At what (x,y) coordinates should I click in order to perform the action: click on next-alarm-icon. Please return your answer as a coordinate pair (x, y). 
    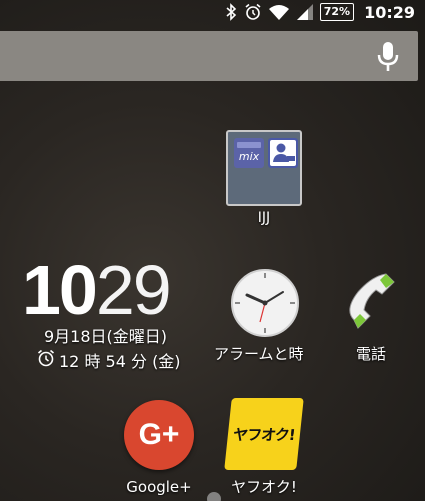
    Looking at the image, I should click on (46, 360).